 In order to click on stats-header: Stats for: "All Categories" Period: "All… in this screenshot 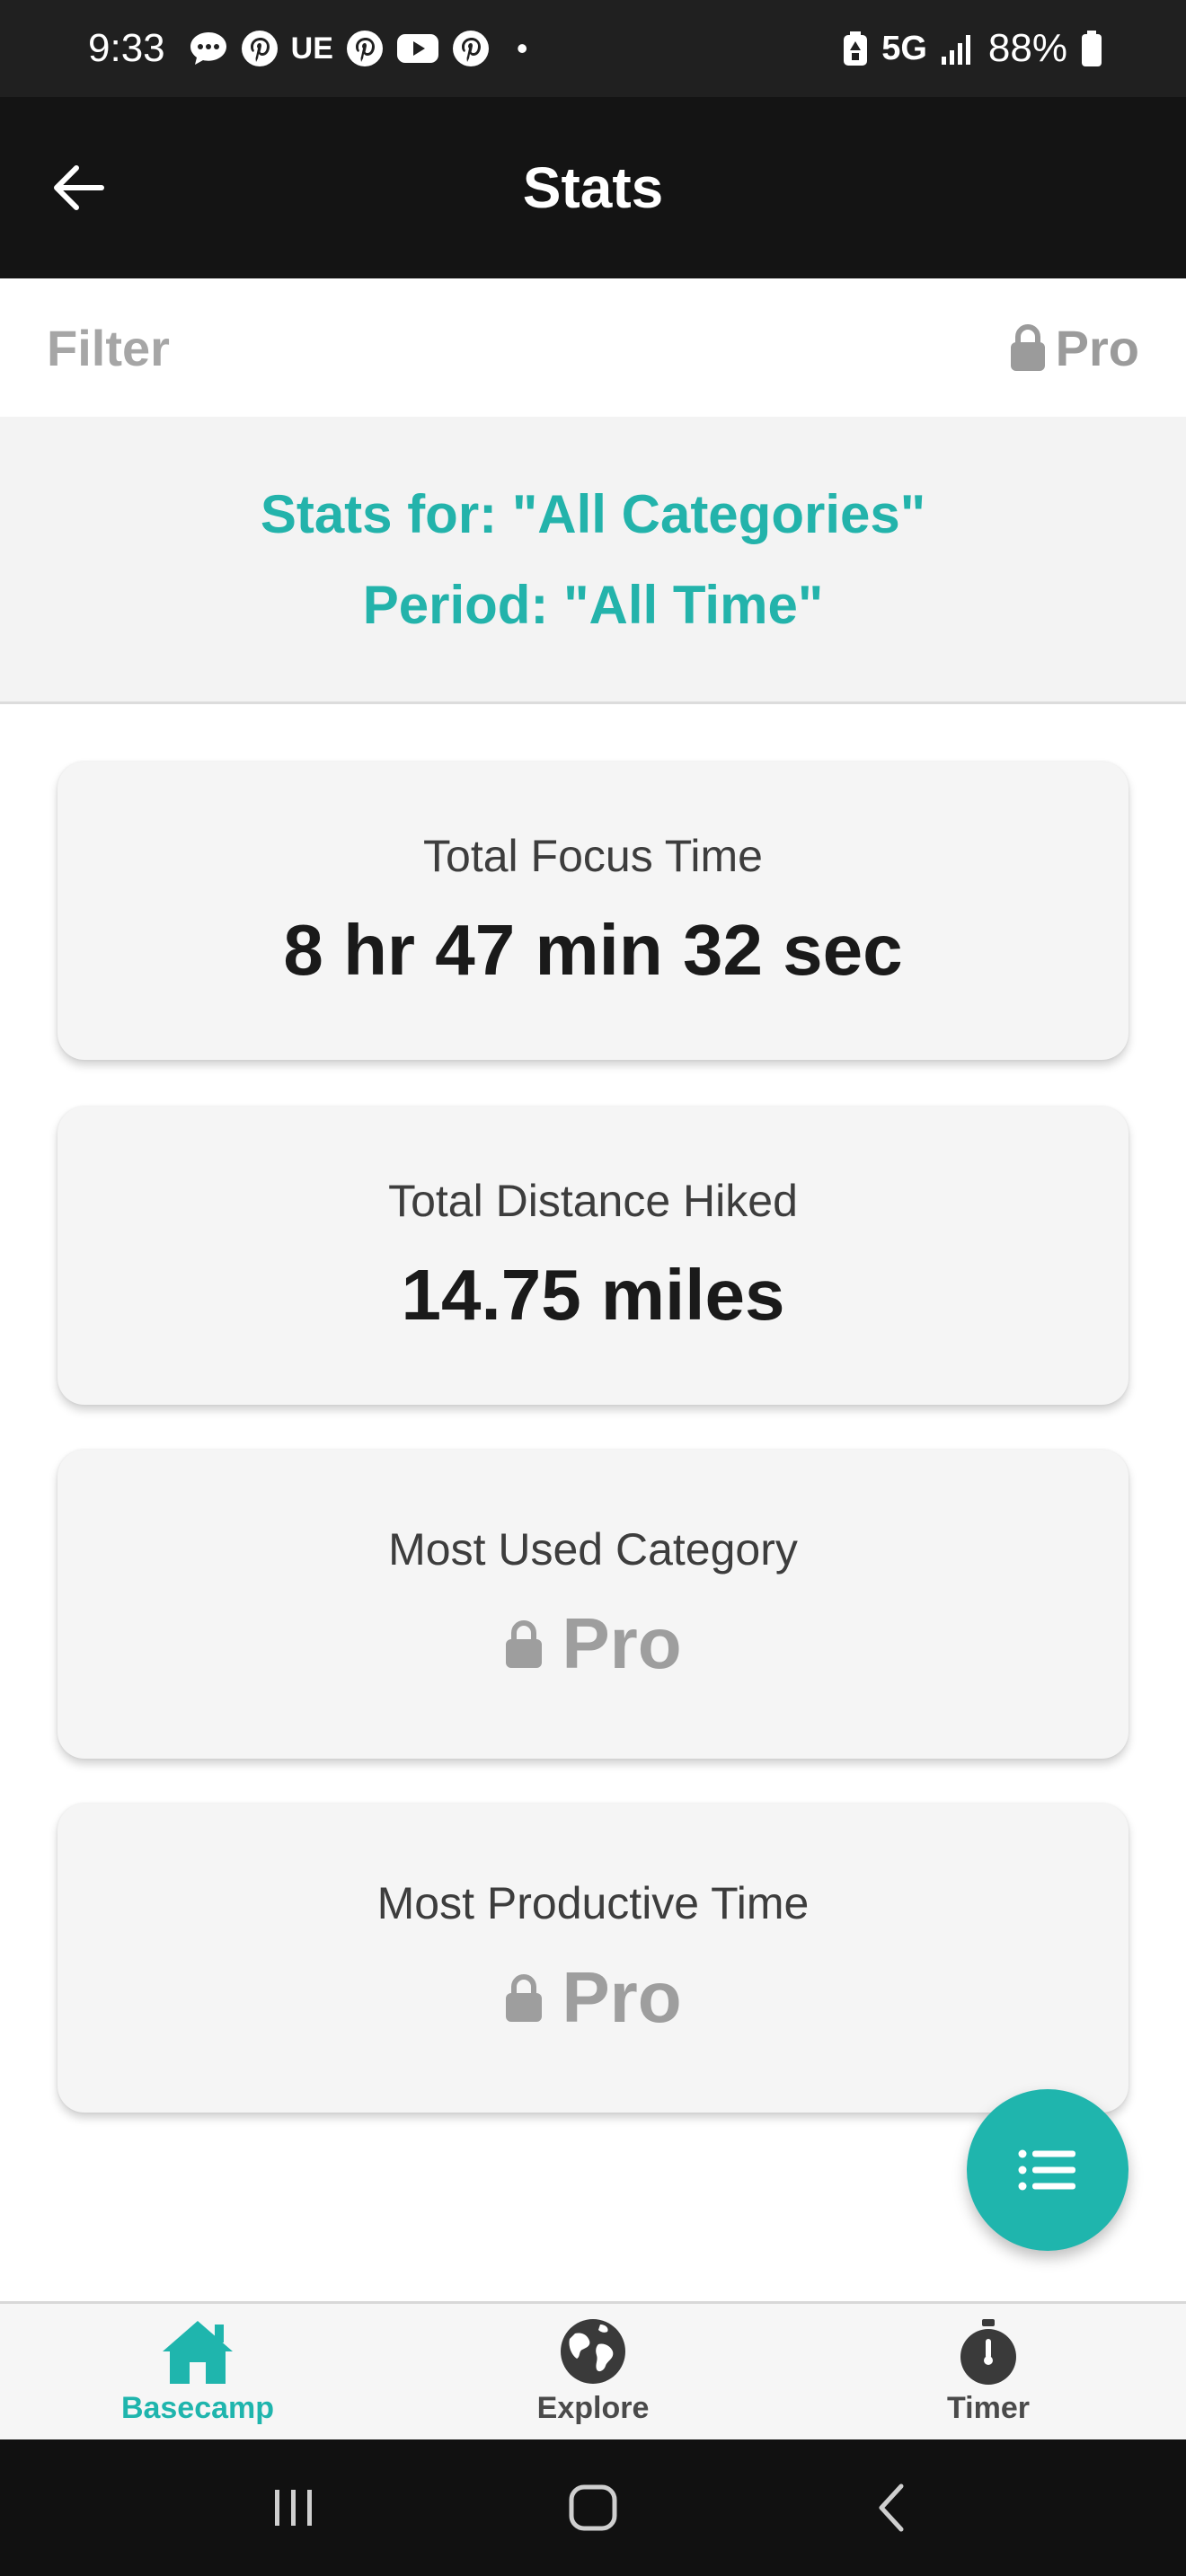, I will do `click(593, 560)`.